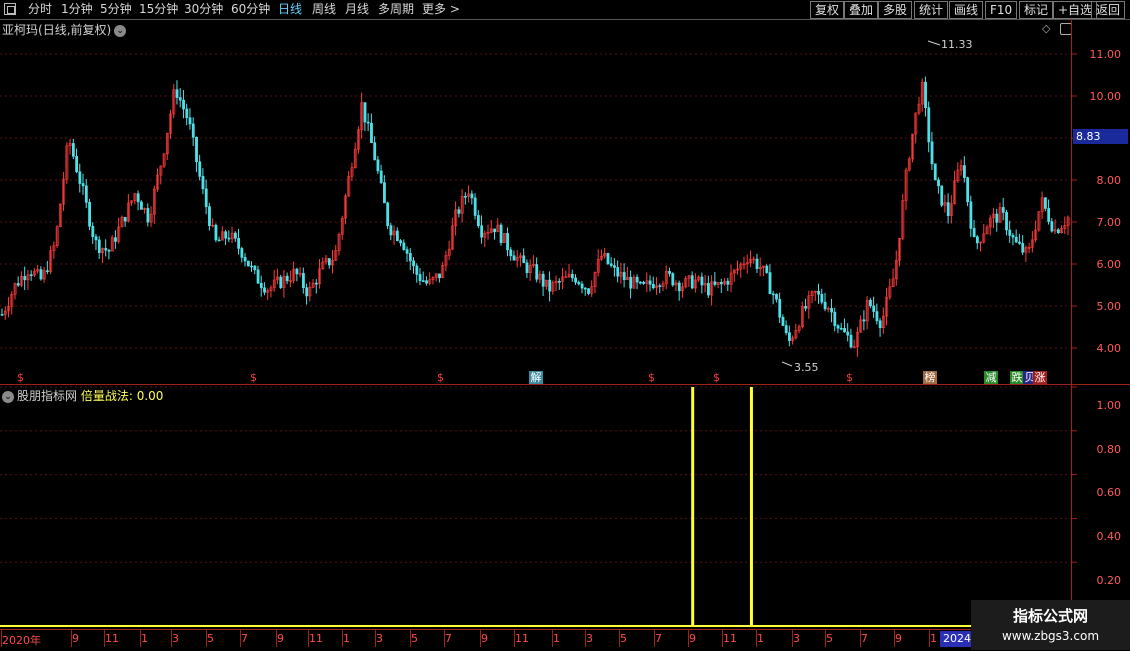  What do you see at coordinates (895, 10) in the screenshot?
I see `multi-stock-button: 多股` at bounding box center [895, 10].